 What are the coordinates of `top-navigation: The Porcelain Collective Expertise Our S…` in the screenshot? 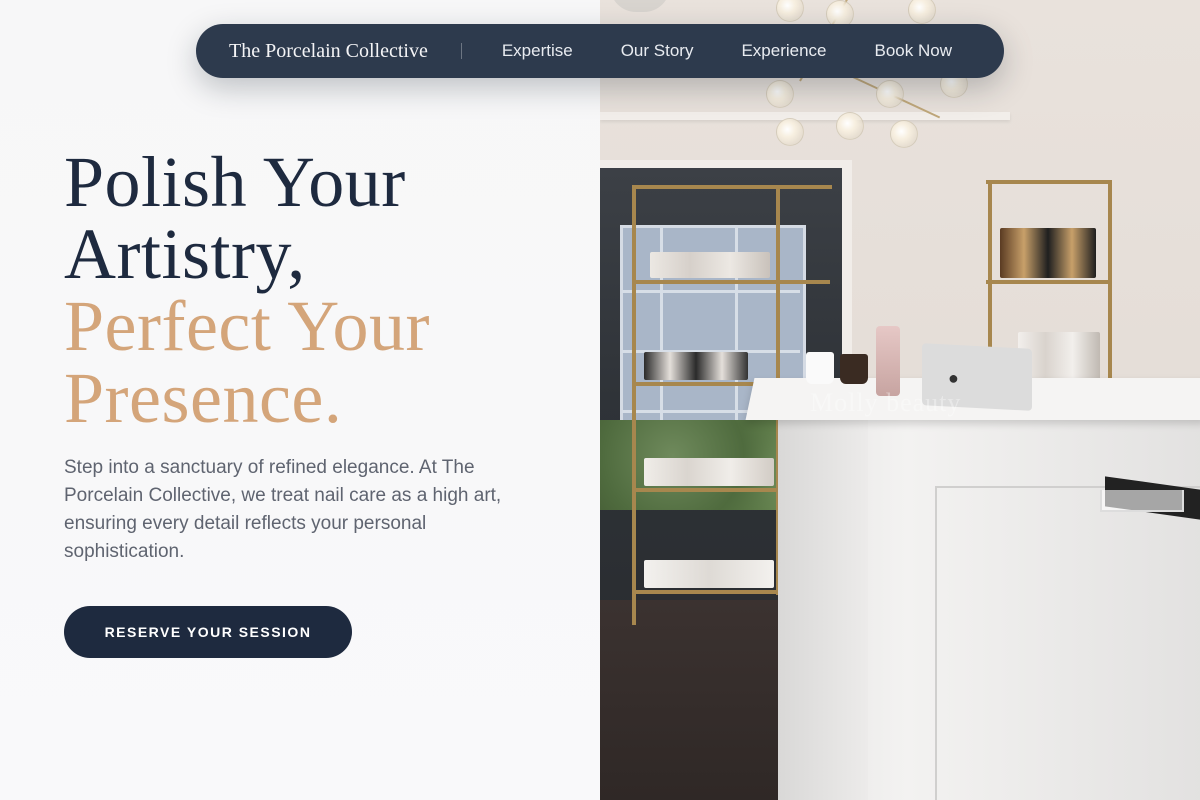 It's located at (600, 51).